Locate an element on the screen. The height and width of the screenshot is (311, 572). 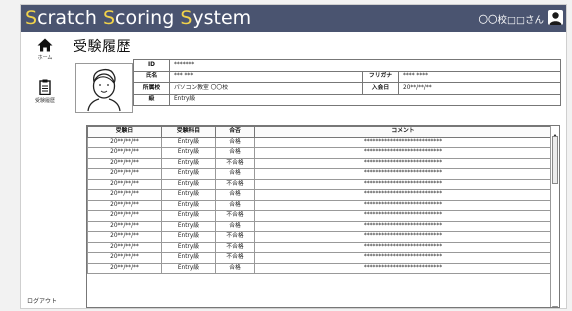
school-label: 所属校 is located at coordinates (151, 88).